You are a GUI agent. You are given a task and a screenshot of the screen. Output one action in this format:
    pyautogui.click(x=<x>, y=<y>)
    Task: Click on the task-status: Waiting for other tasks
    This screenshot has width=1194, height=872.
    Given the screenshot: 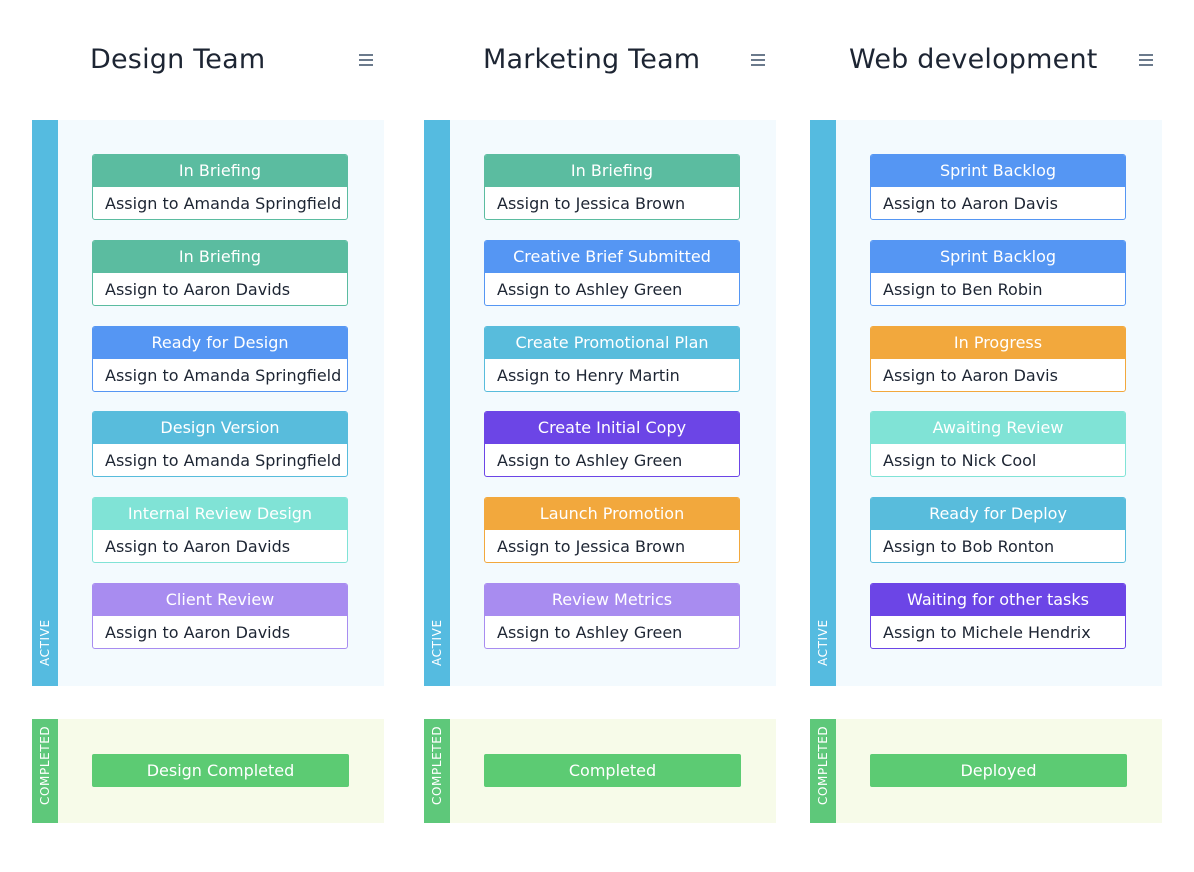 What is the action you would take?
    pyautogui.click(x=998, y=600)
    